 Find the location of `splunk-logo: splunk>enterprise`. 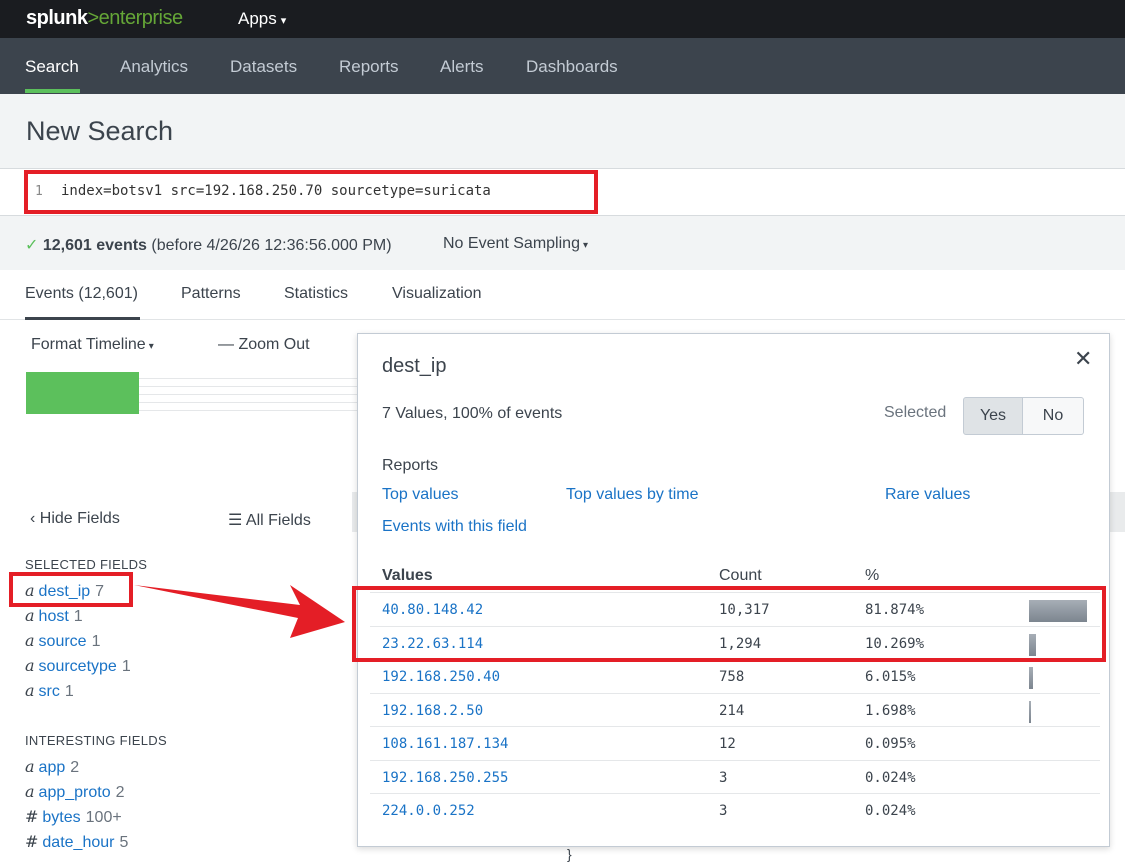

splunk-logo: splunk>enterprise is located at coordinates (104, 18).